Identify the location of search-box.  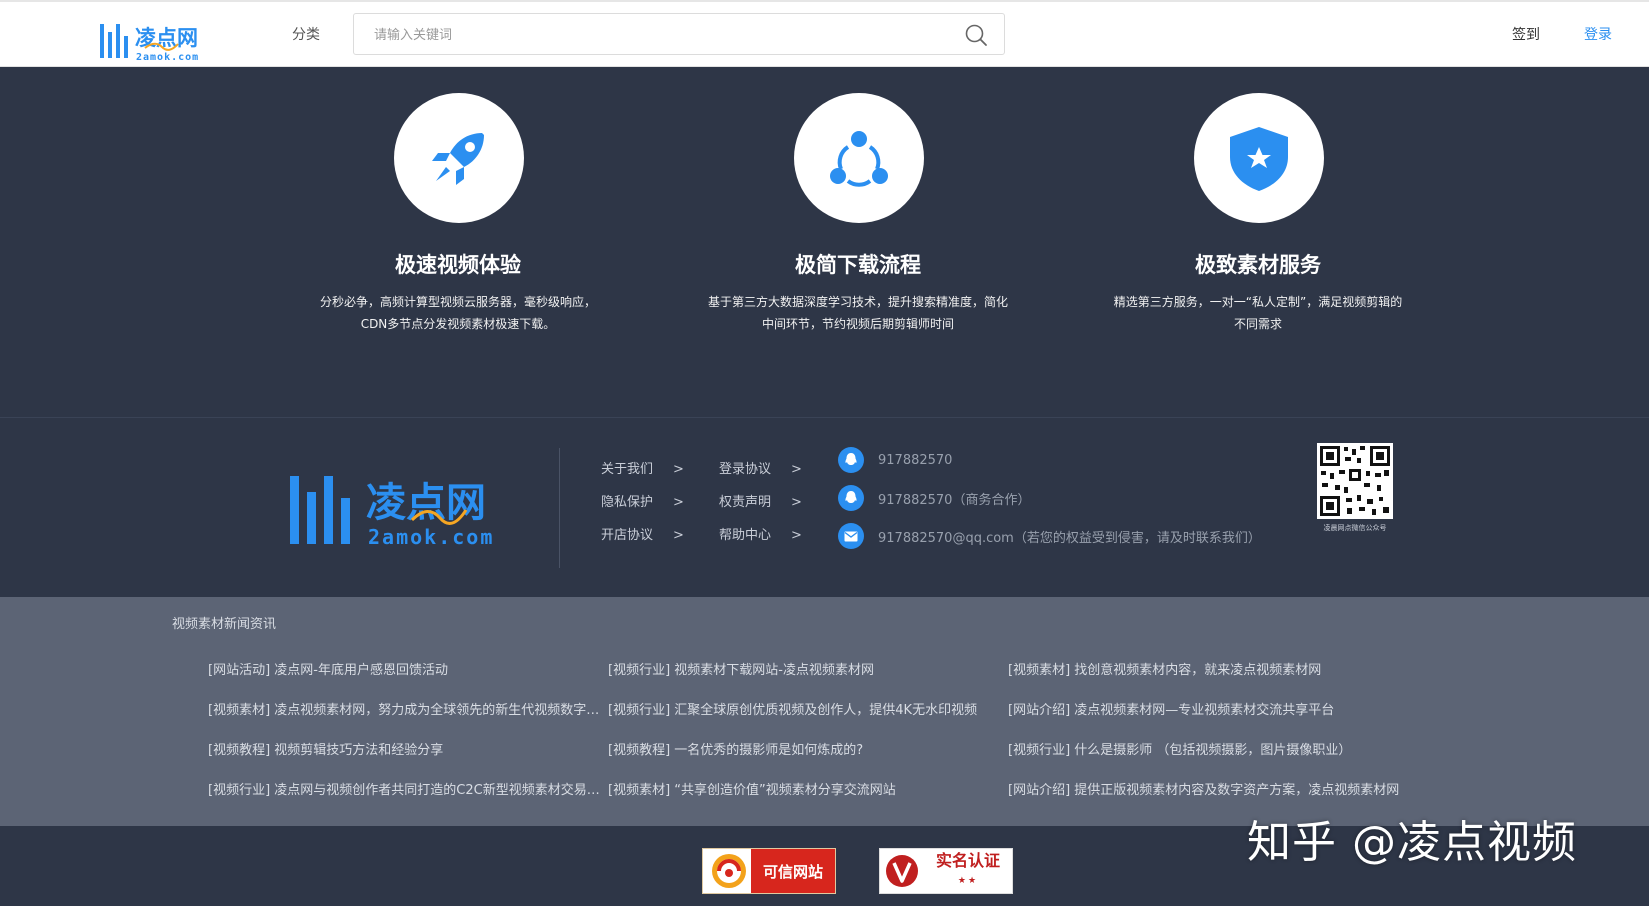
(679, 34).